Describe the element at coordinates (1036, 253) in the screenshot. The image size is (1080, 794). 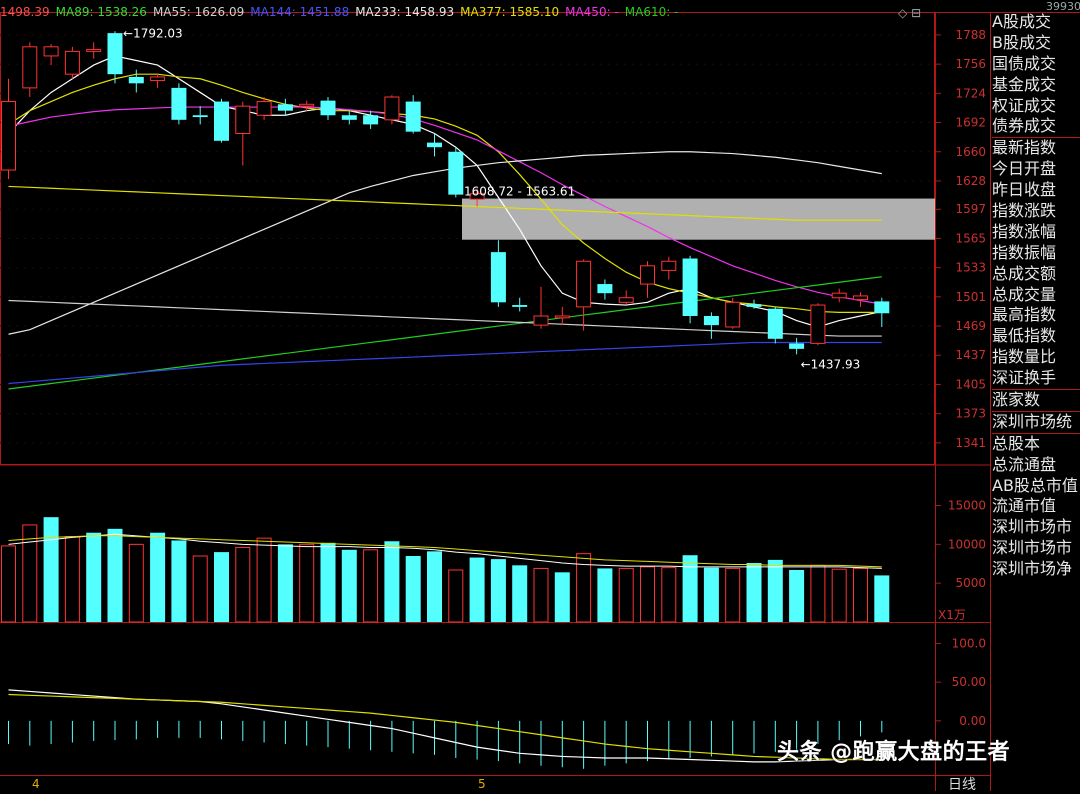
I see `stats-menu-item: 指数振幅` at that location.